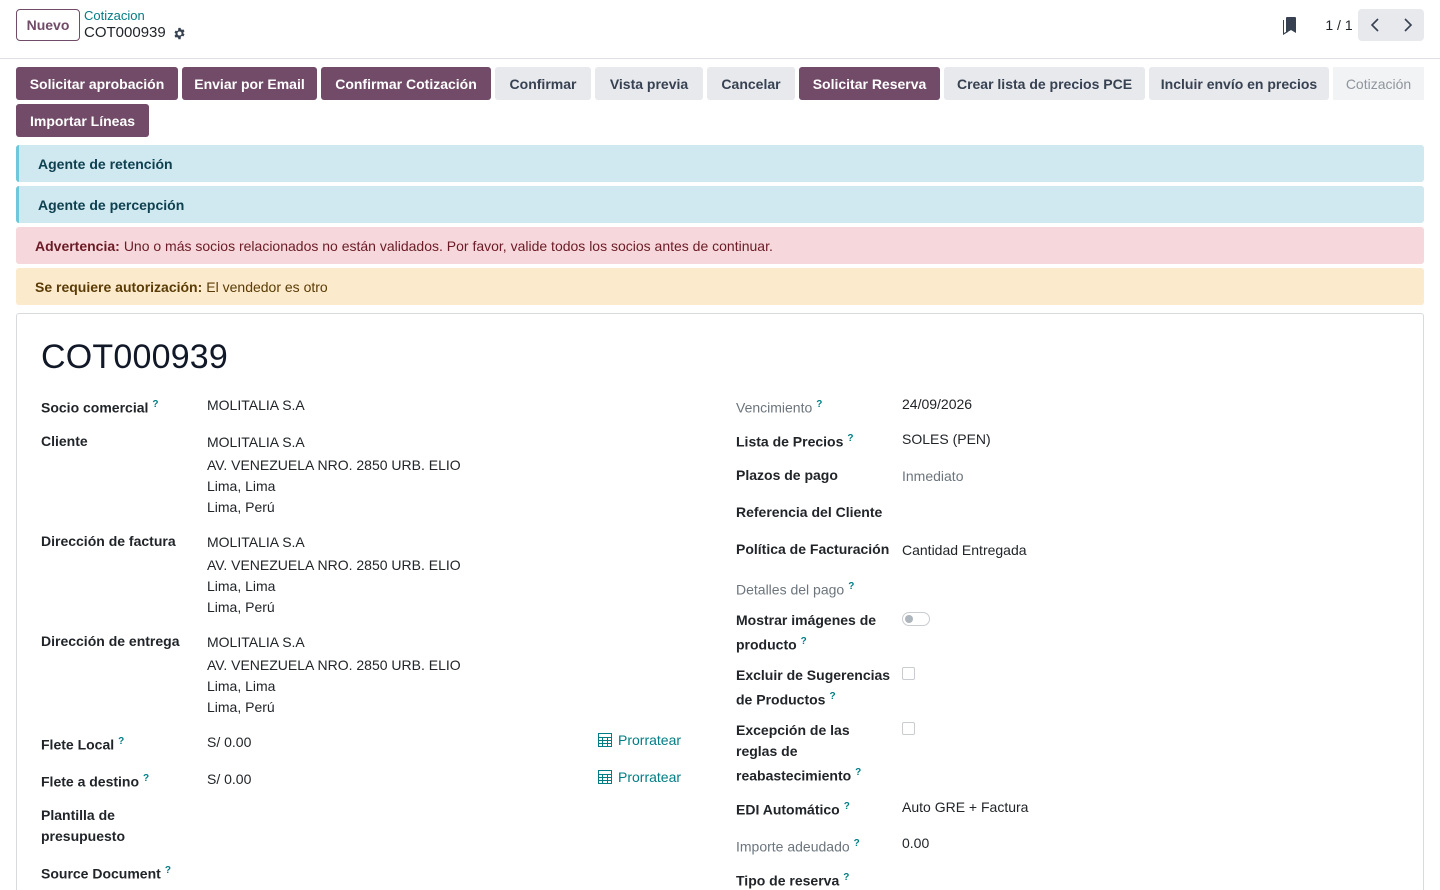  I want to click on cliente-address-line: Lima, Lima, so click(241, 486).